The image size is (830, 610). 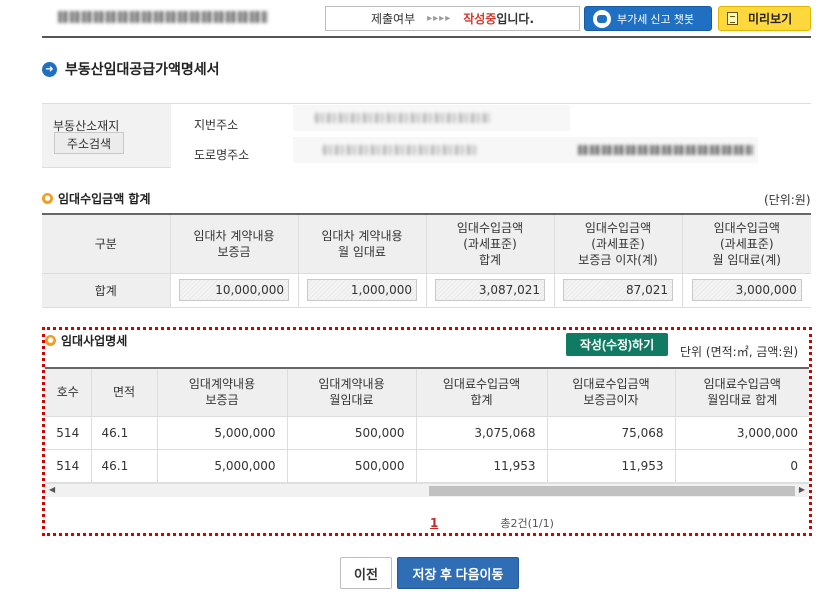 I want to click on vat-chatbot-button: 부가세 신고 챗봇, so click(x=648, y=18).